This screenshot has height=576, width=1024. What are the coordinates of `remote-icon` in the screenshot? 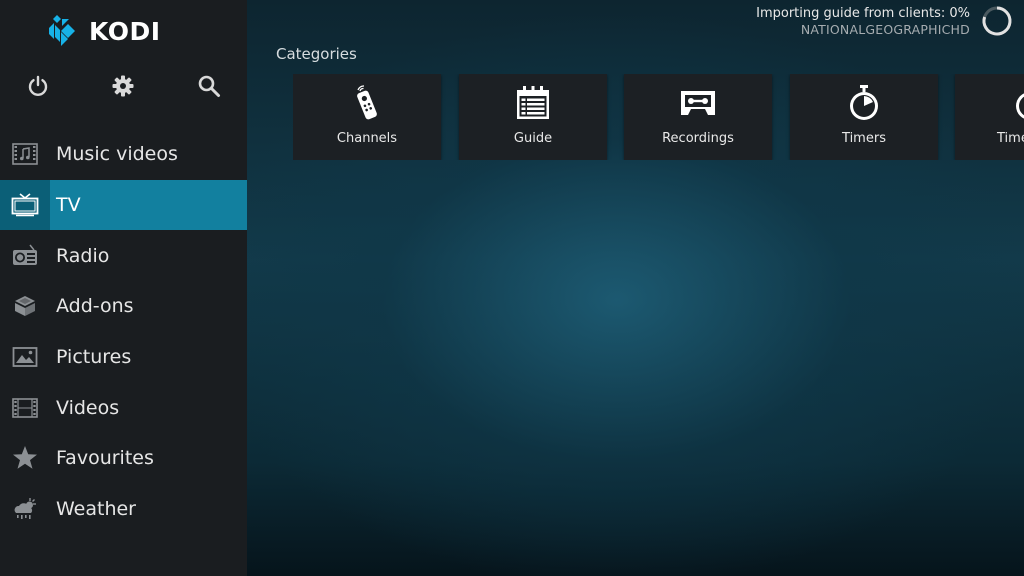 It's located at (367, 102).